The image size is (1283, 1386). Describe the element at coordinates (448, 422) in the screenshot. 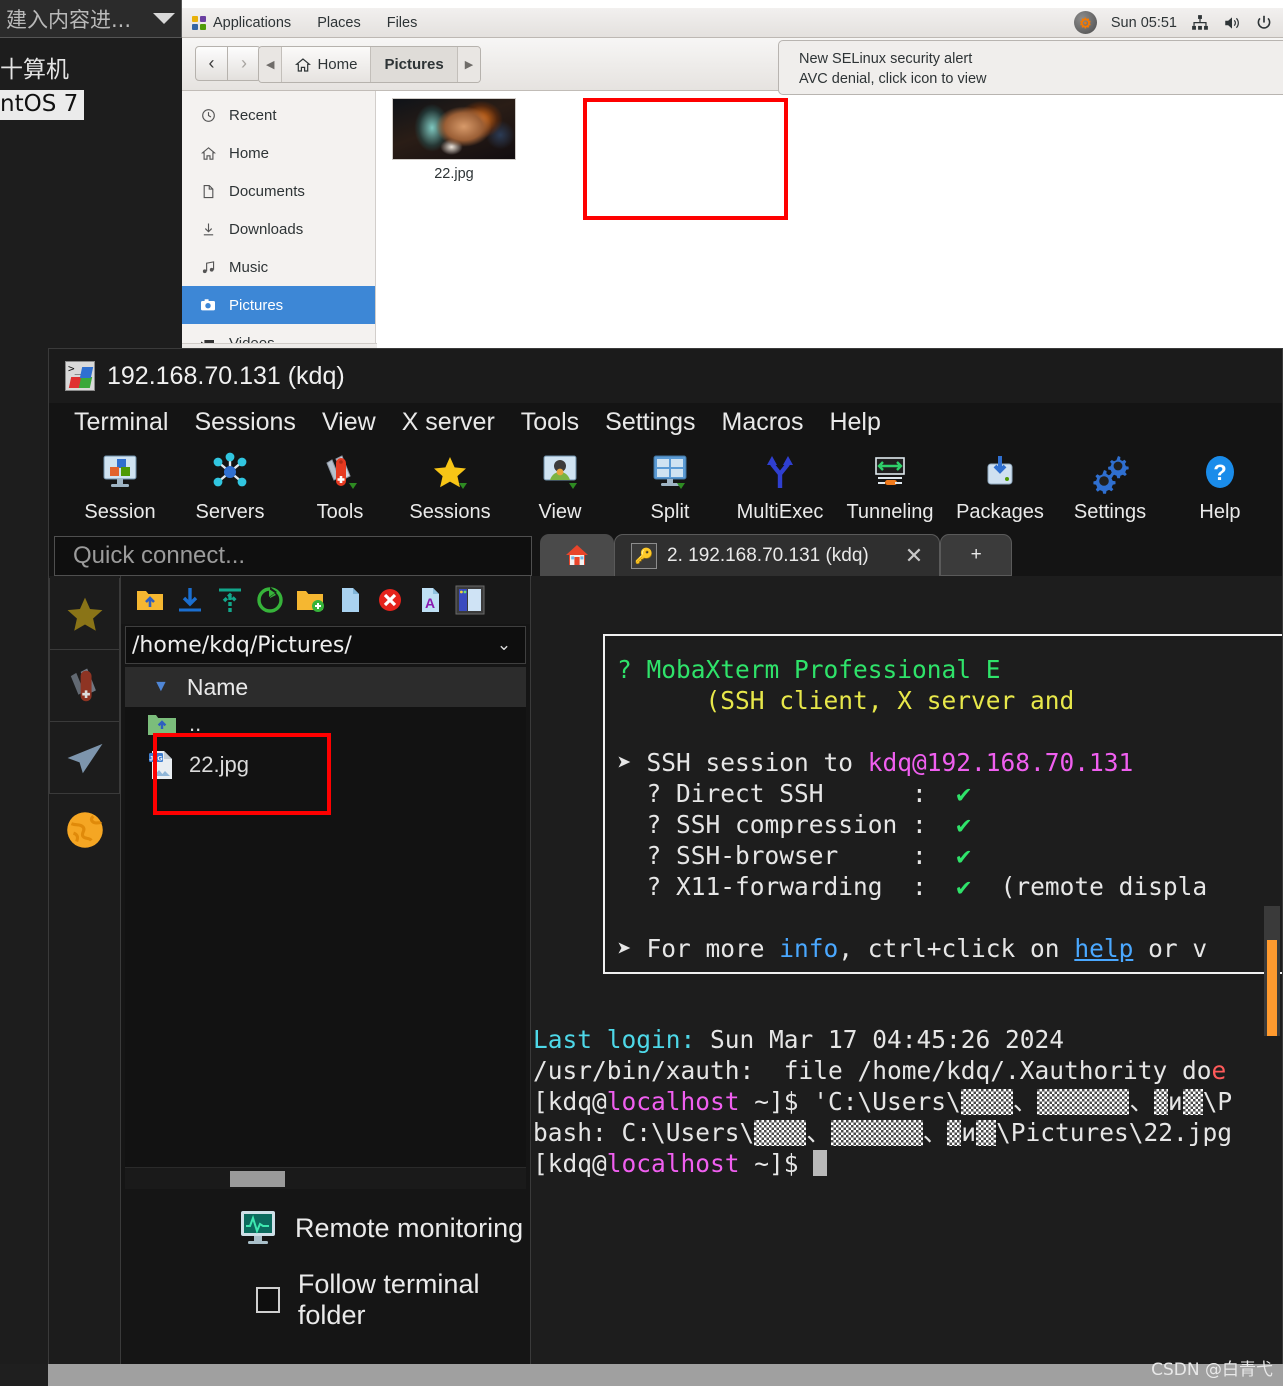

I see `menu-x-server: X server` at that location.